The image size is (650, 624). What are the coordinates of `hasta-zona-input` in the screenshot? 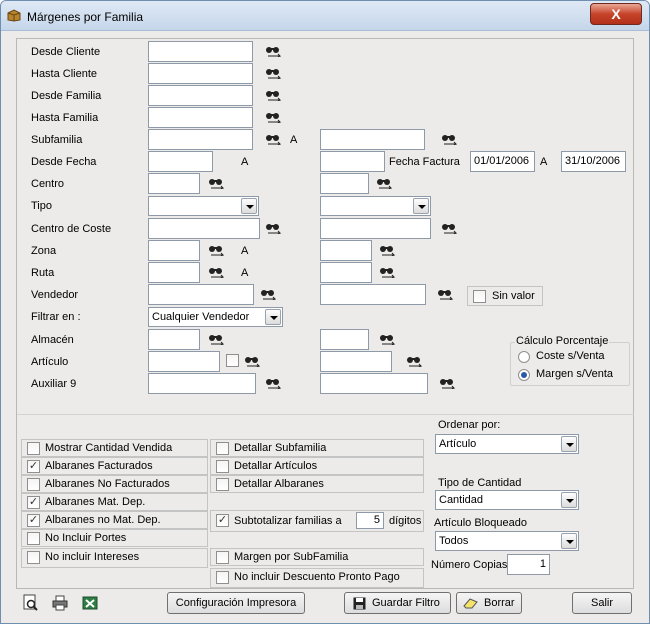 It's located at (346, 250).